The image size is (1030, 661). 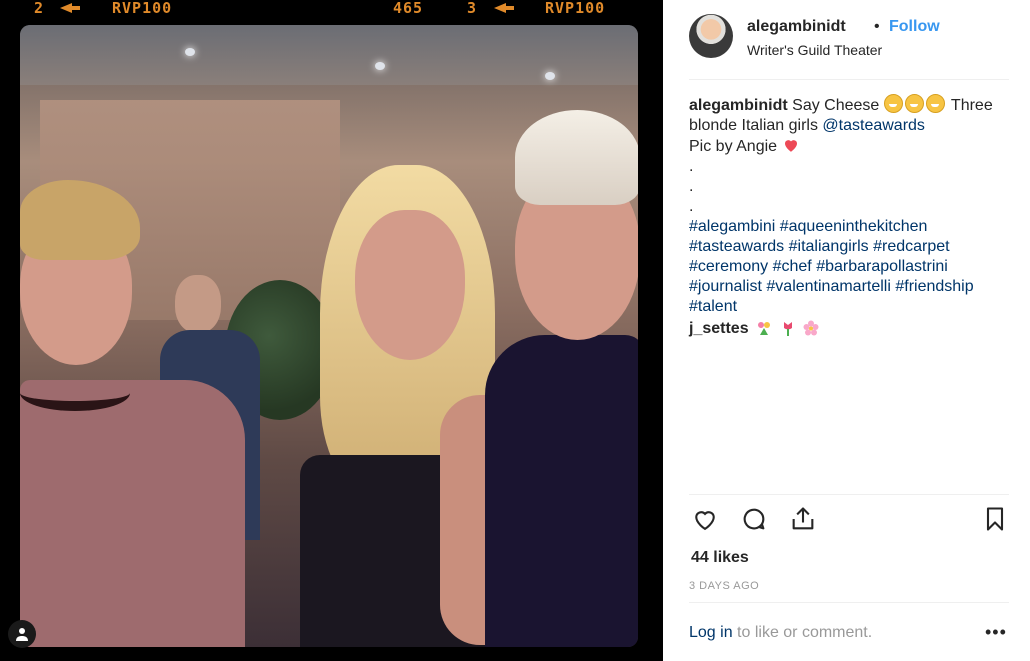 I want to click on user-tag-icon, so click(x=22, y=634).